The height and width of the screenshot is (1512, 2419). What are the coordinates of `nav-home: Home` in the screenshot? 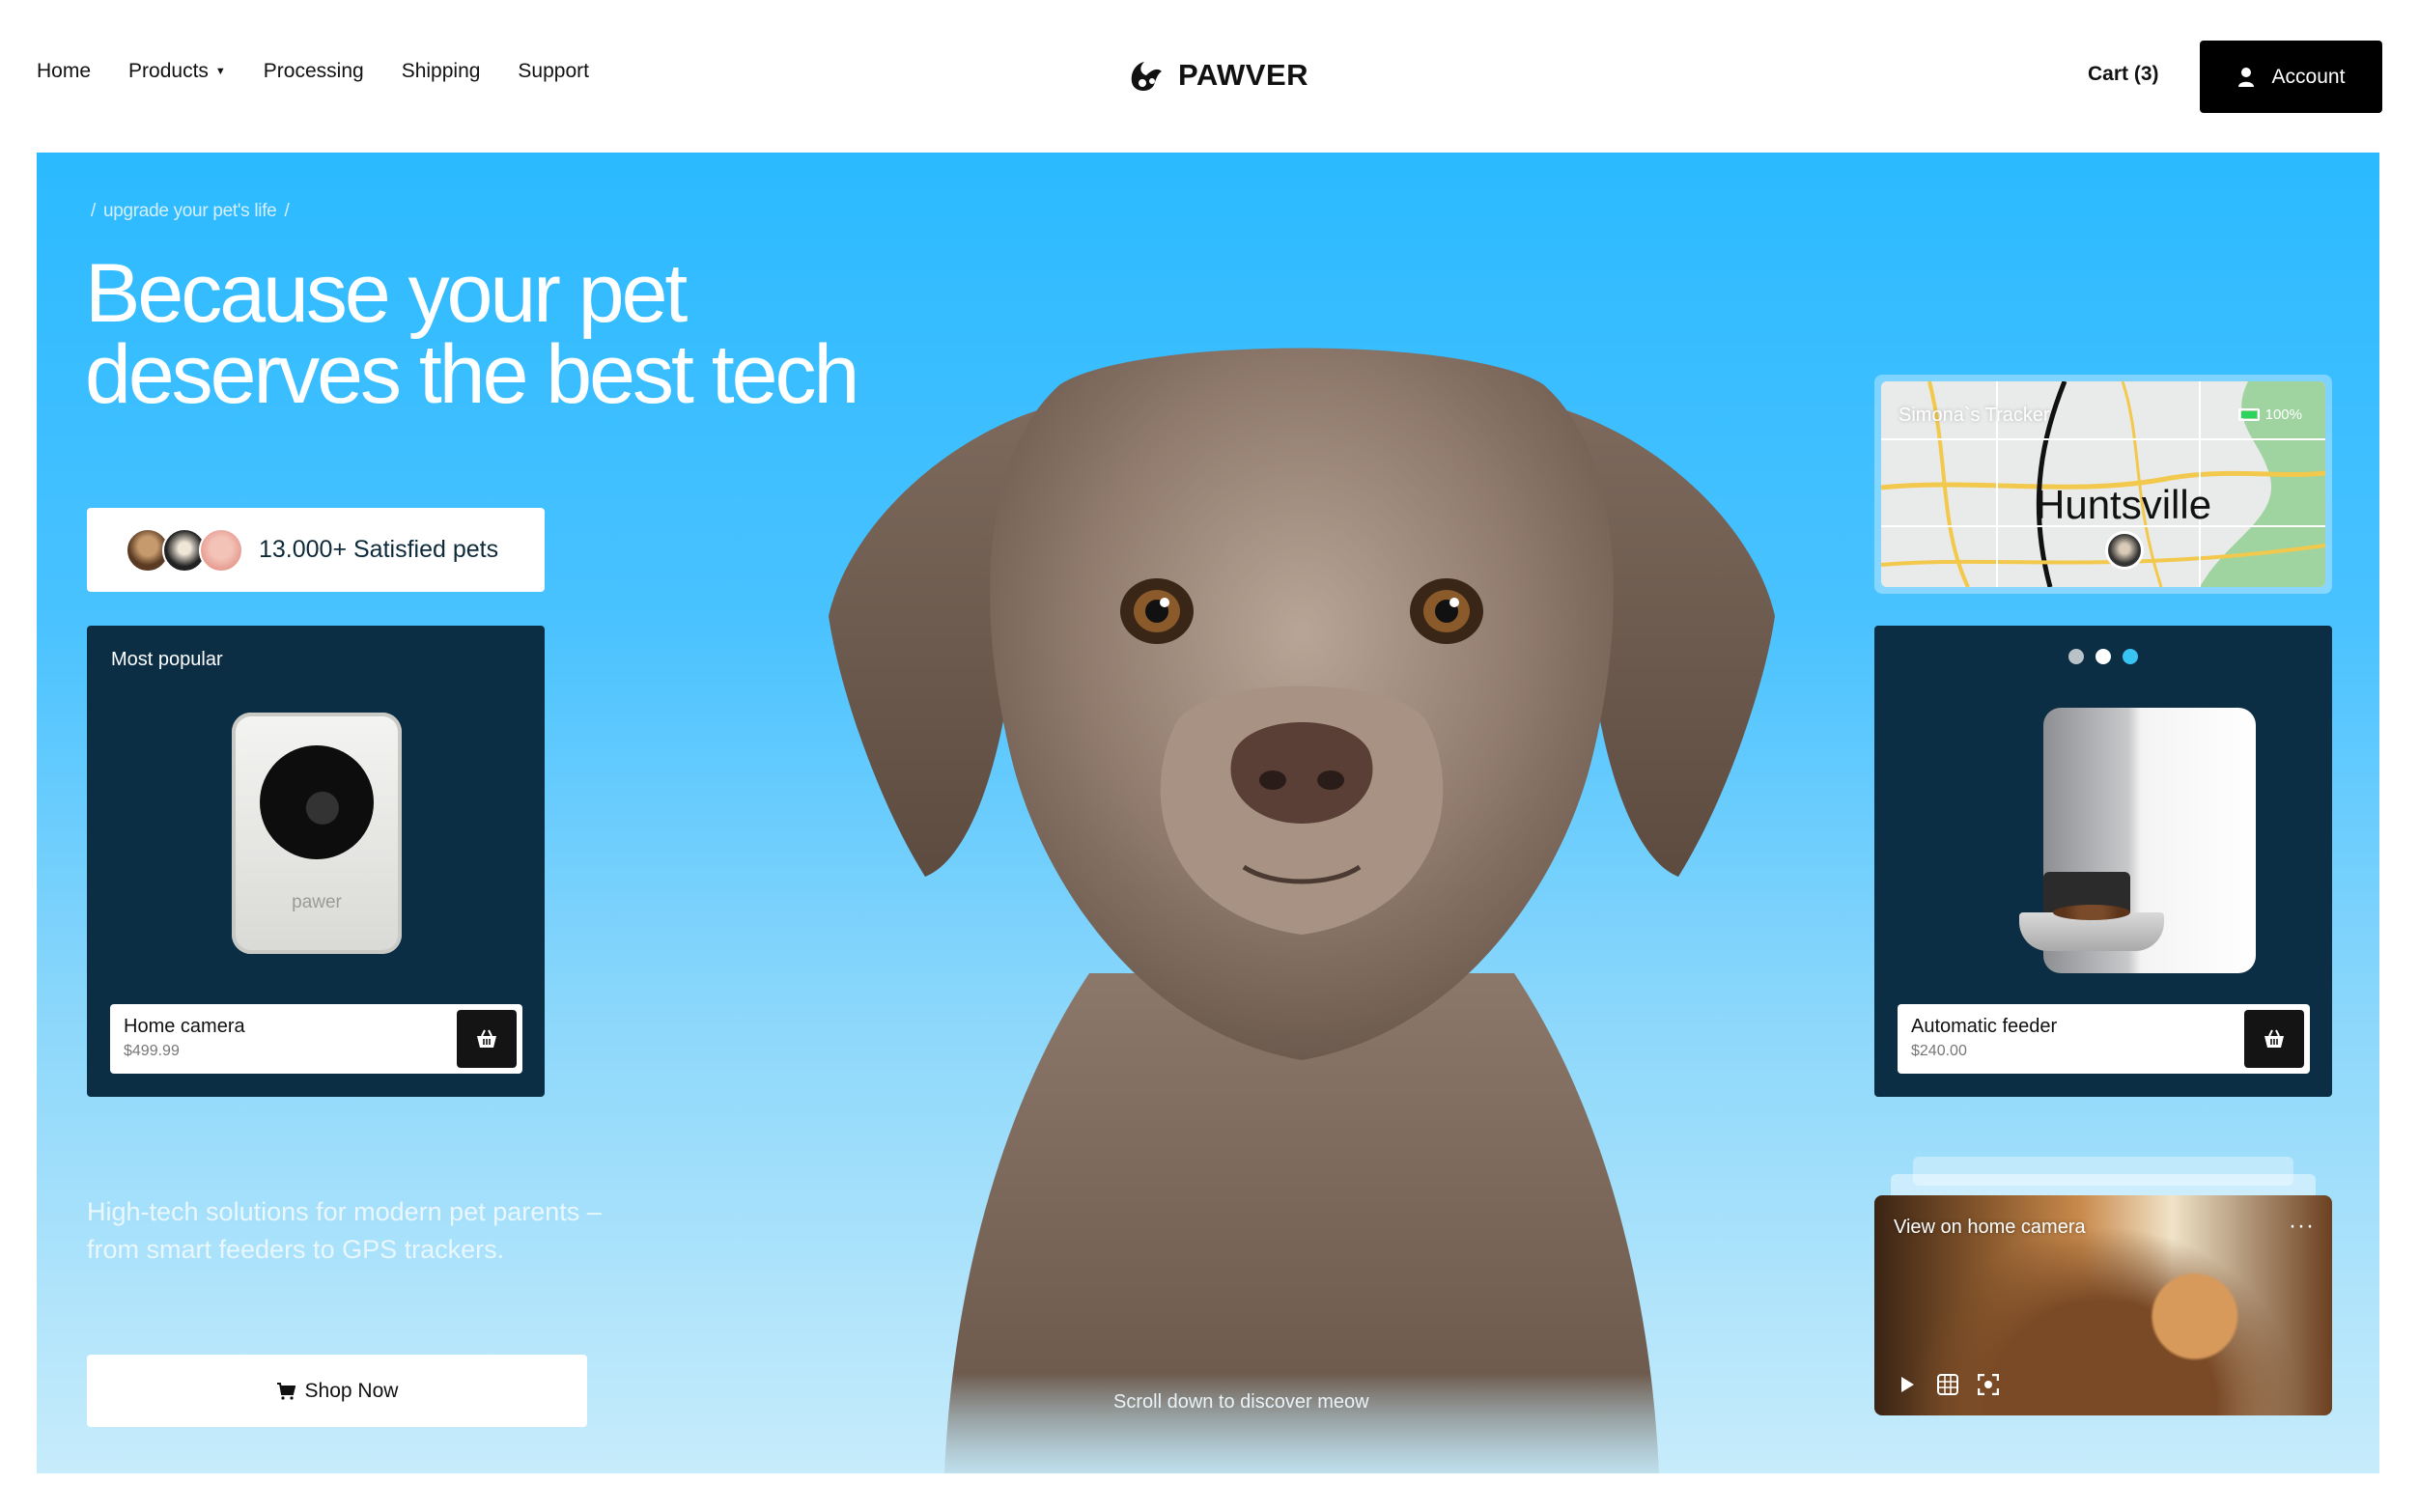 It's located at (64, 71).